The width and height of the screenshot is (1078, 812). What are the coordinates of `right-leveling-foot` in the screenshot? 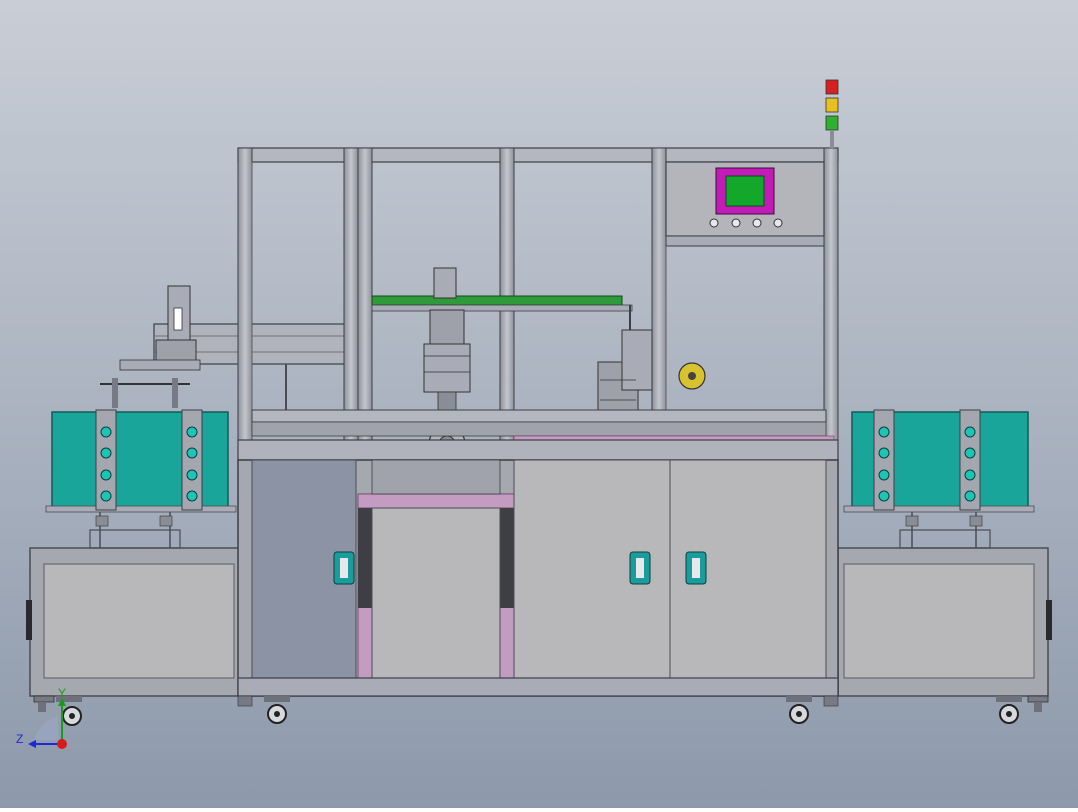 It's located at (1038, 699).